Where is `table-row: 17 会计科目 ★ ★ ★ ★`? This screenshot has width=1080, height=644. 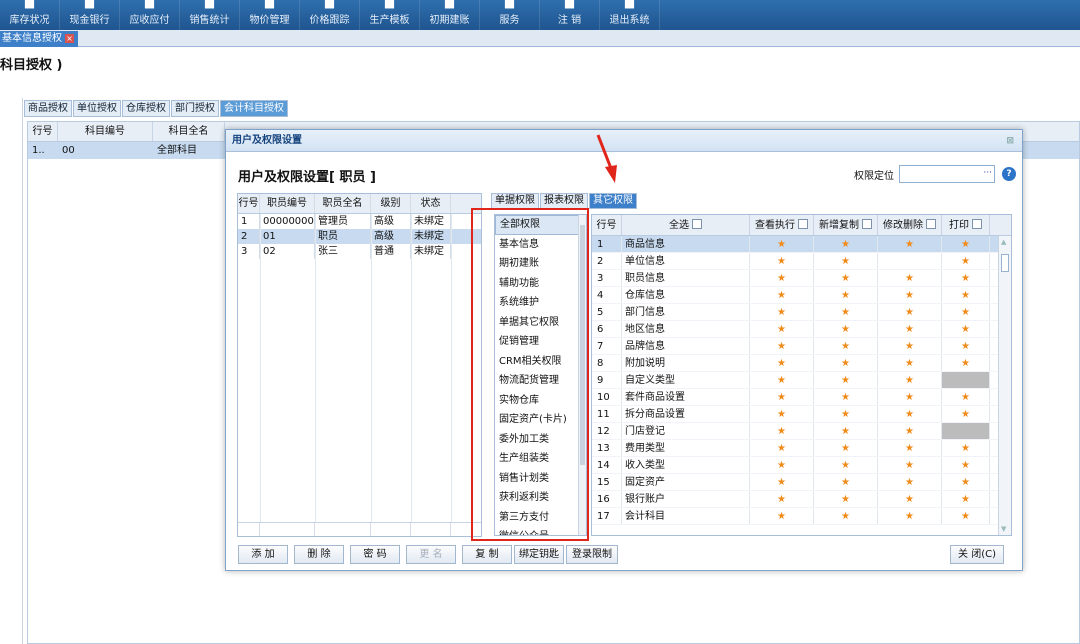
table-row: 17 会计科目 ★ ★ ★ ★ is located at coordinates (801, 516).